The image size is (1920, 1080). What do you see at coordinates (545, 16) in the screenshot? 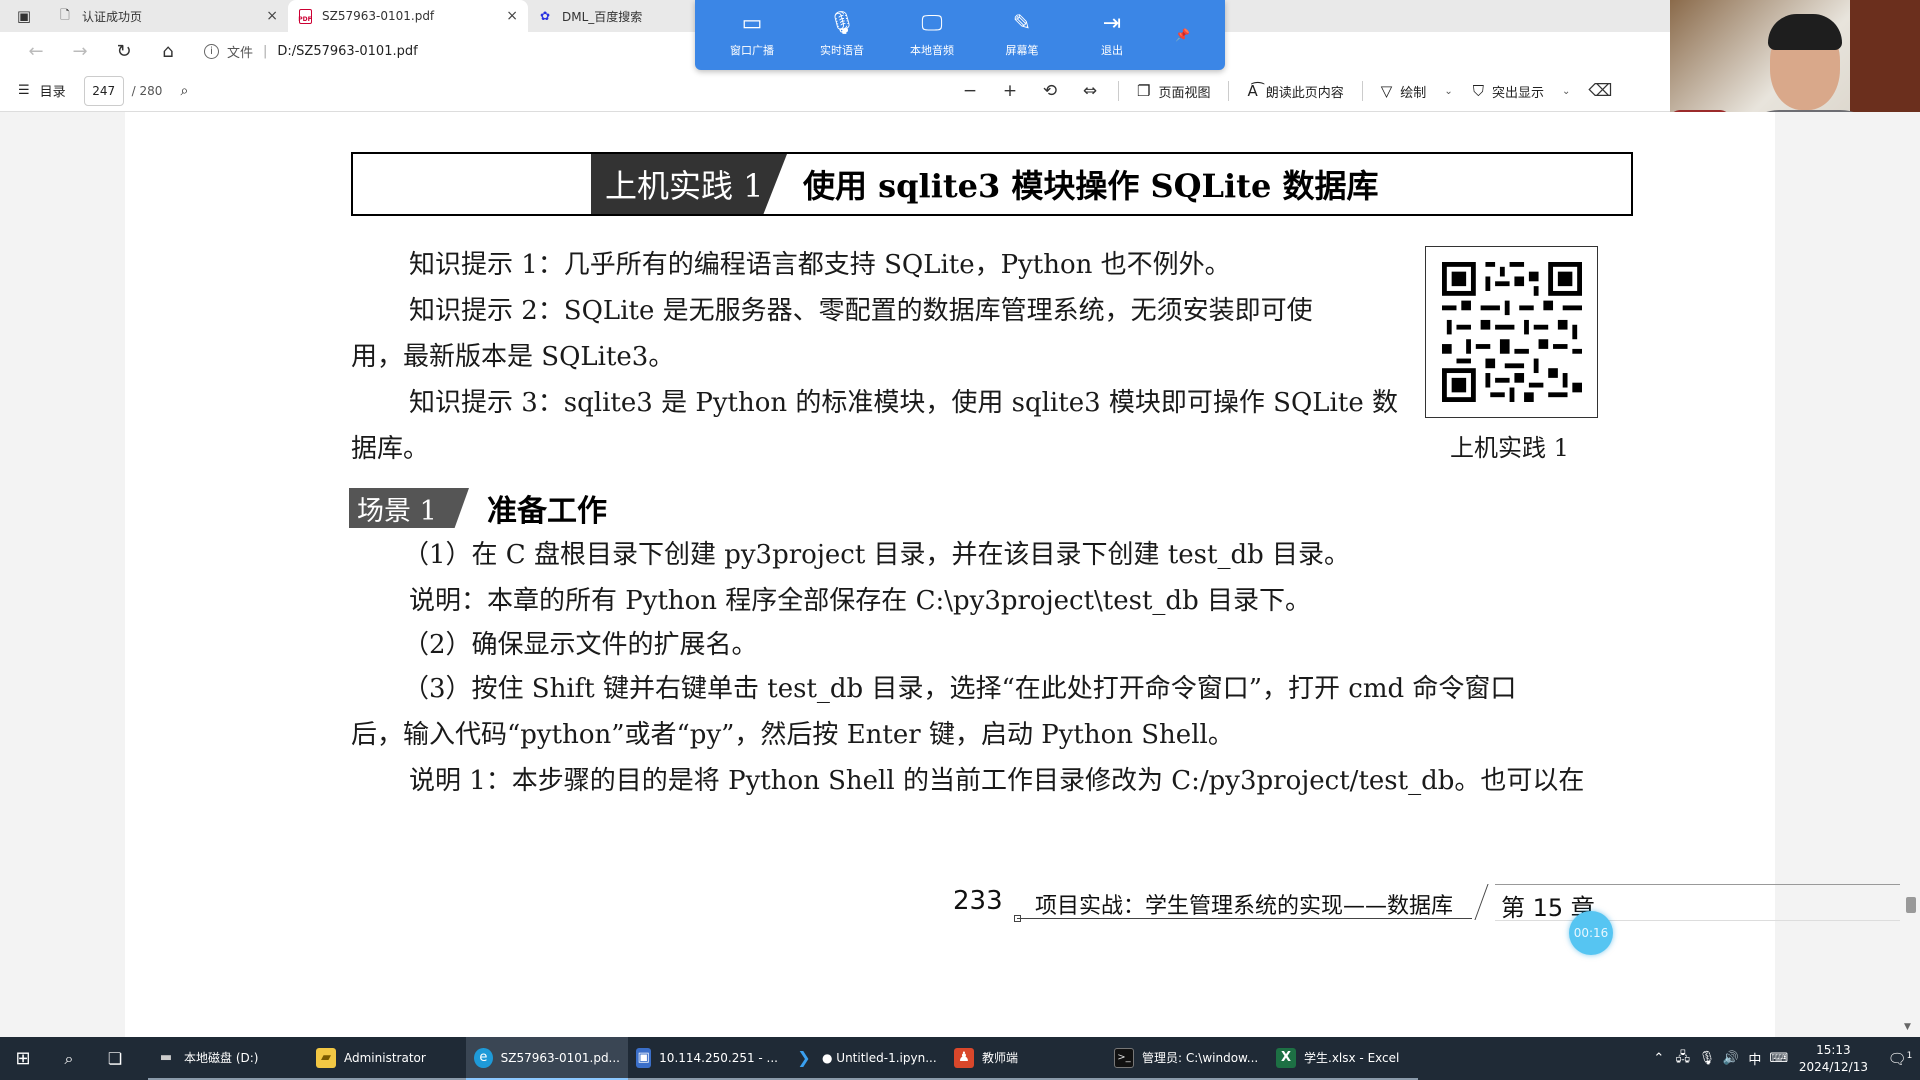
I see `baidu-paw-icon: ✿` at bounding box center [545, 16].